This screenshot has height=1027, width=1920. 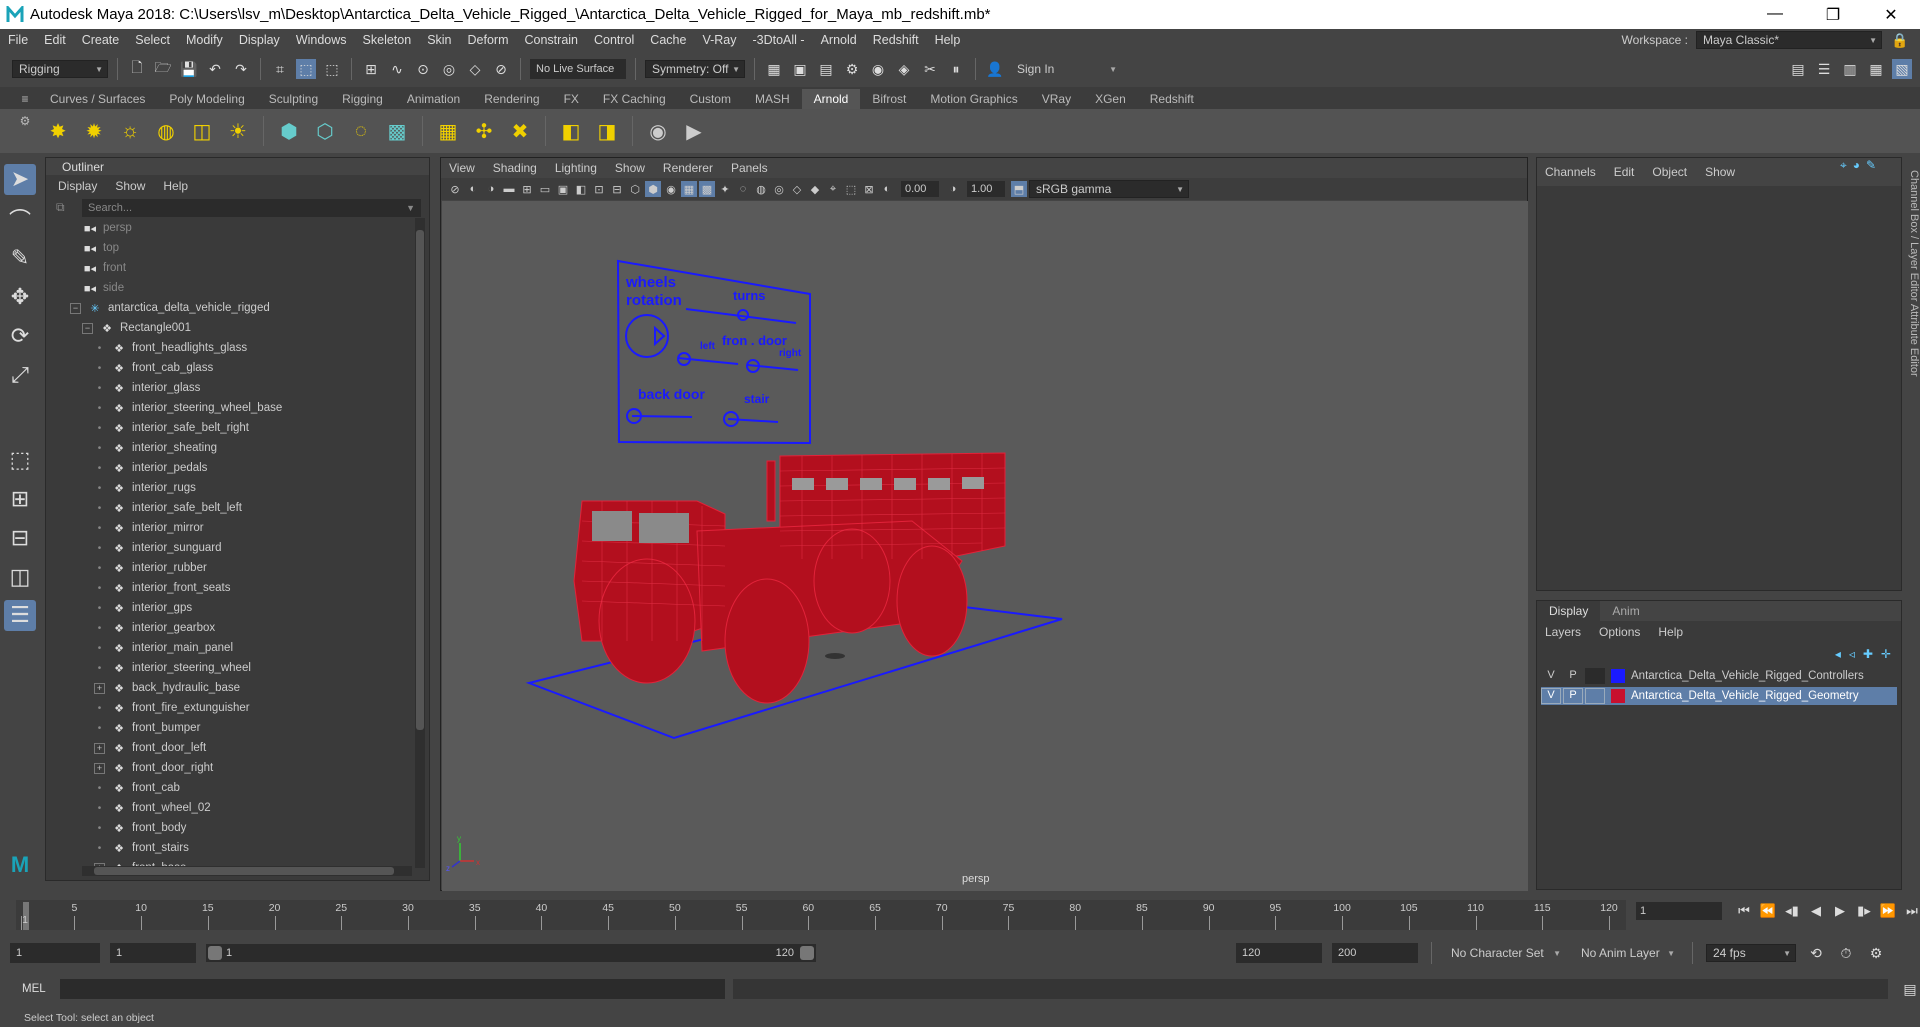 What do you see at coordinates (1279, 953) in the screenshot?
I see `playback-end-field: 120` at bounding box center [1279, 953].